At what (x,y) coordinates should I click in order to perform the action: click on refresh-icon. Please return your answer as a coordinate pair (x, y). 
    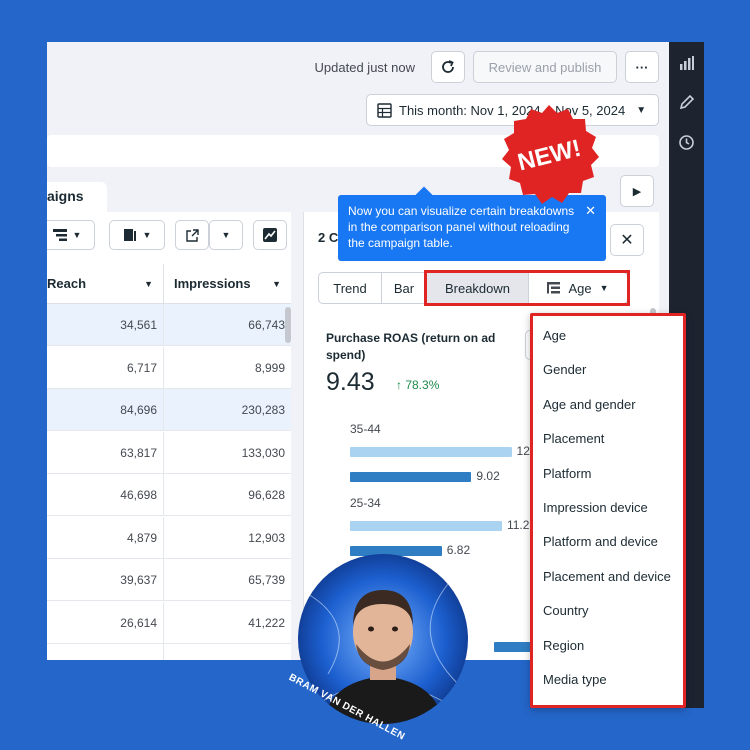
    Looking at the image, I should click on (448, 66).